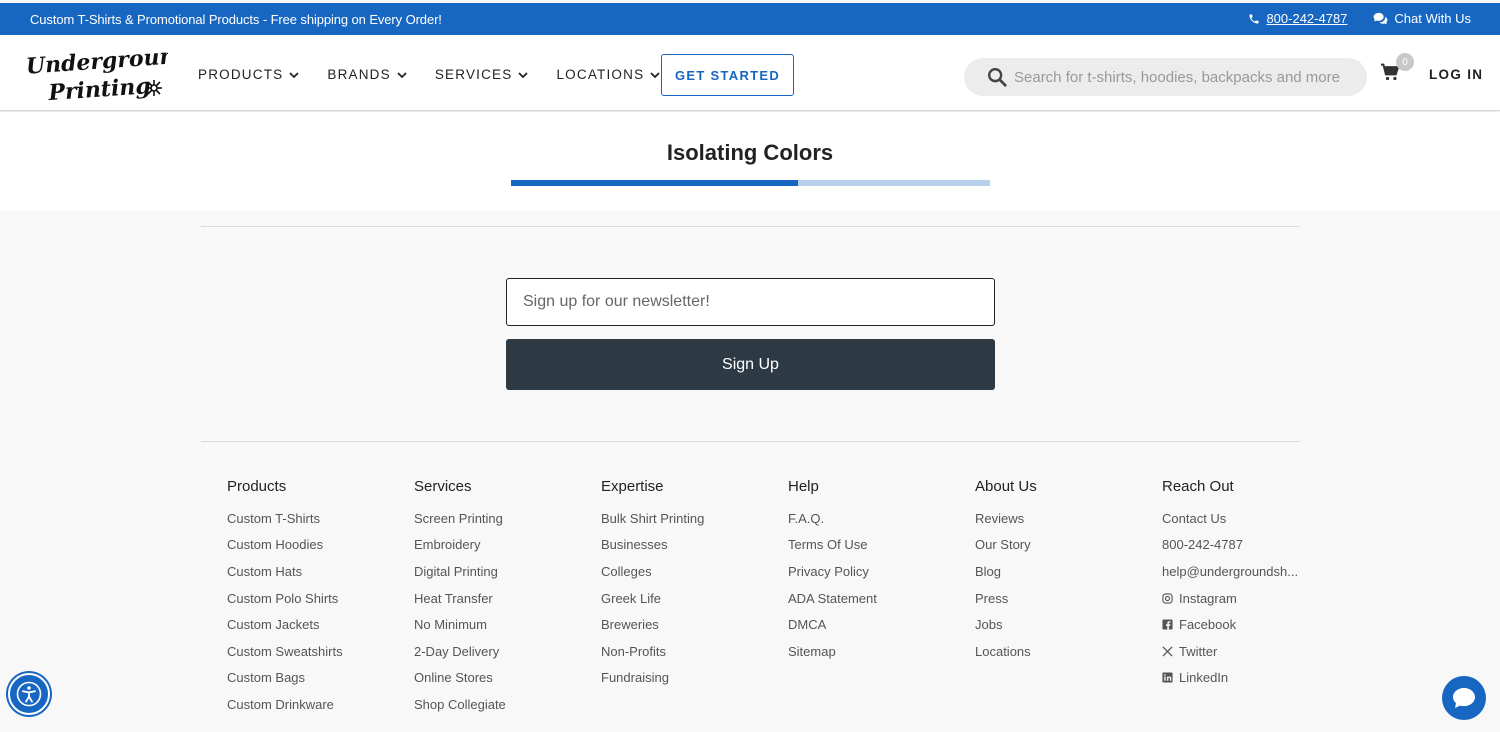 The image size is (1500, 732). What do you see at coordinates (154, 88) in the screenshot?
I see `logo-burst-icon` at bounding box center [154, 88].